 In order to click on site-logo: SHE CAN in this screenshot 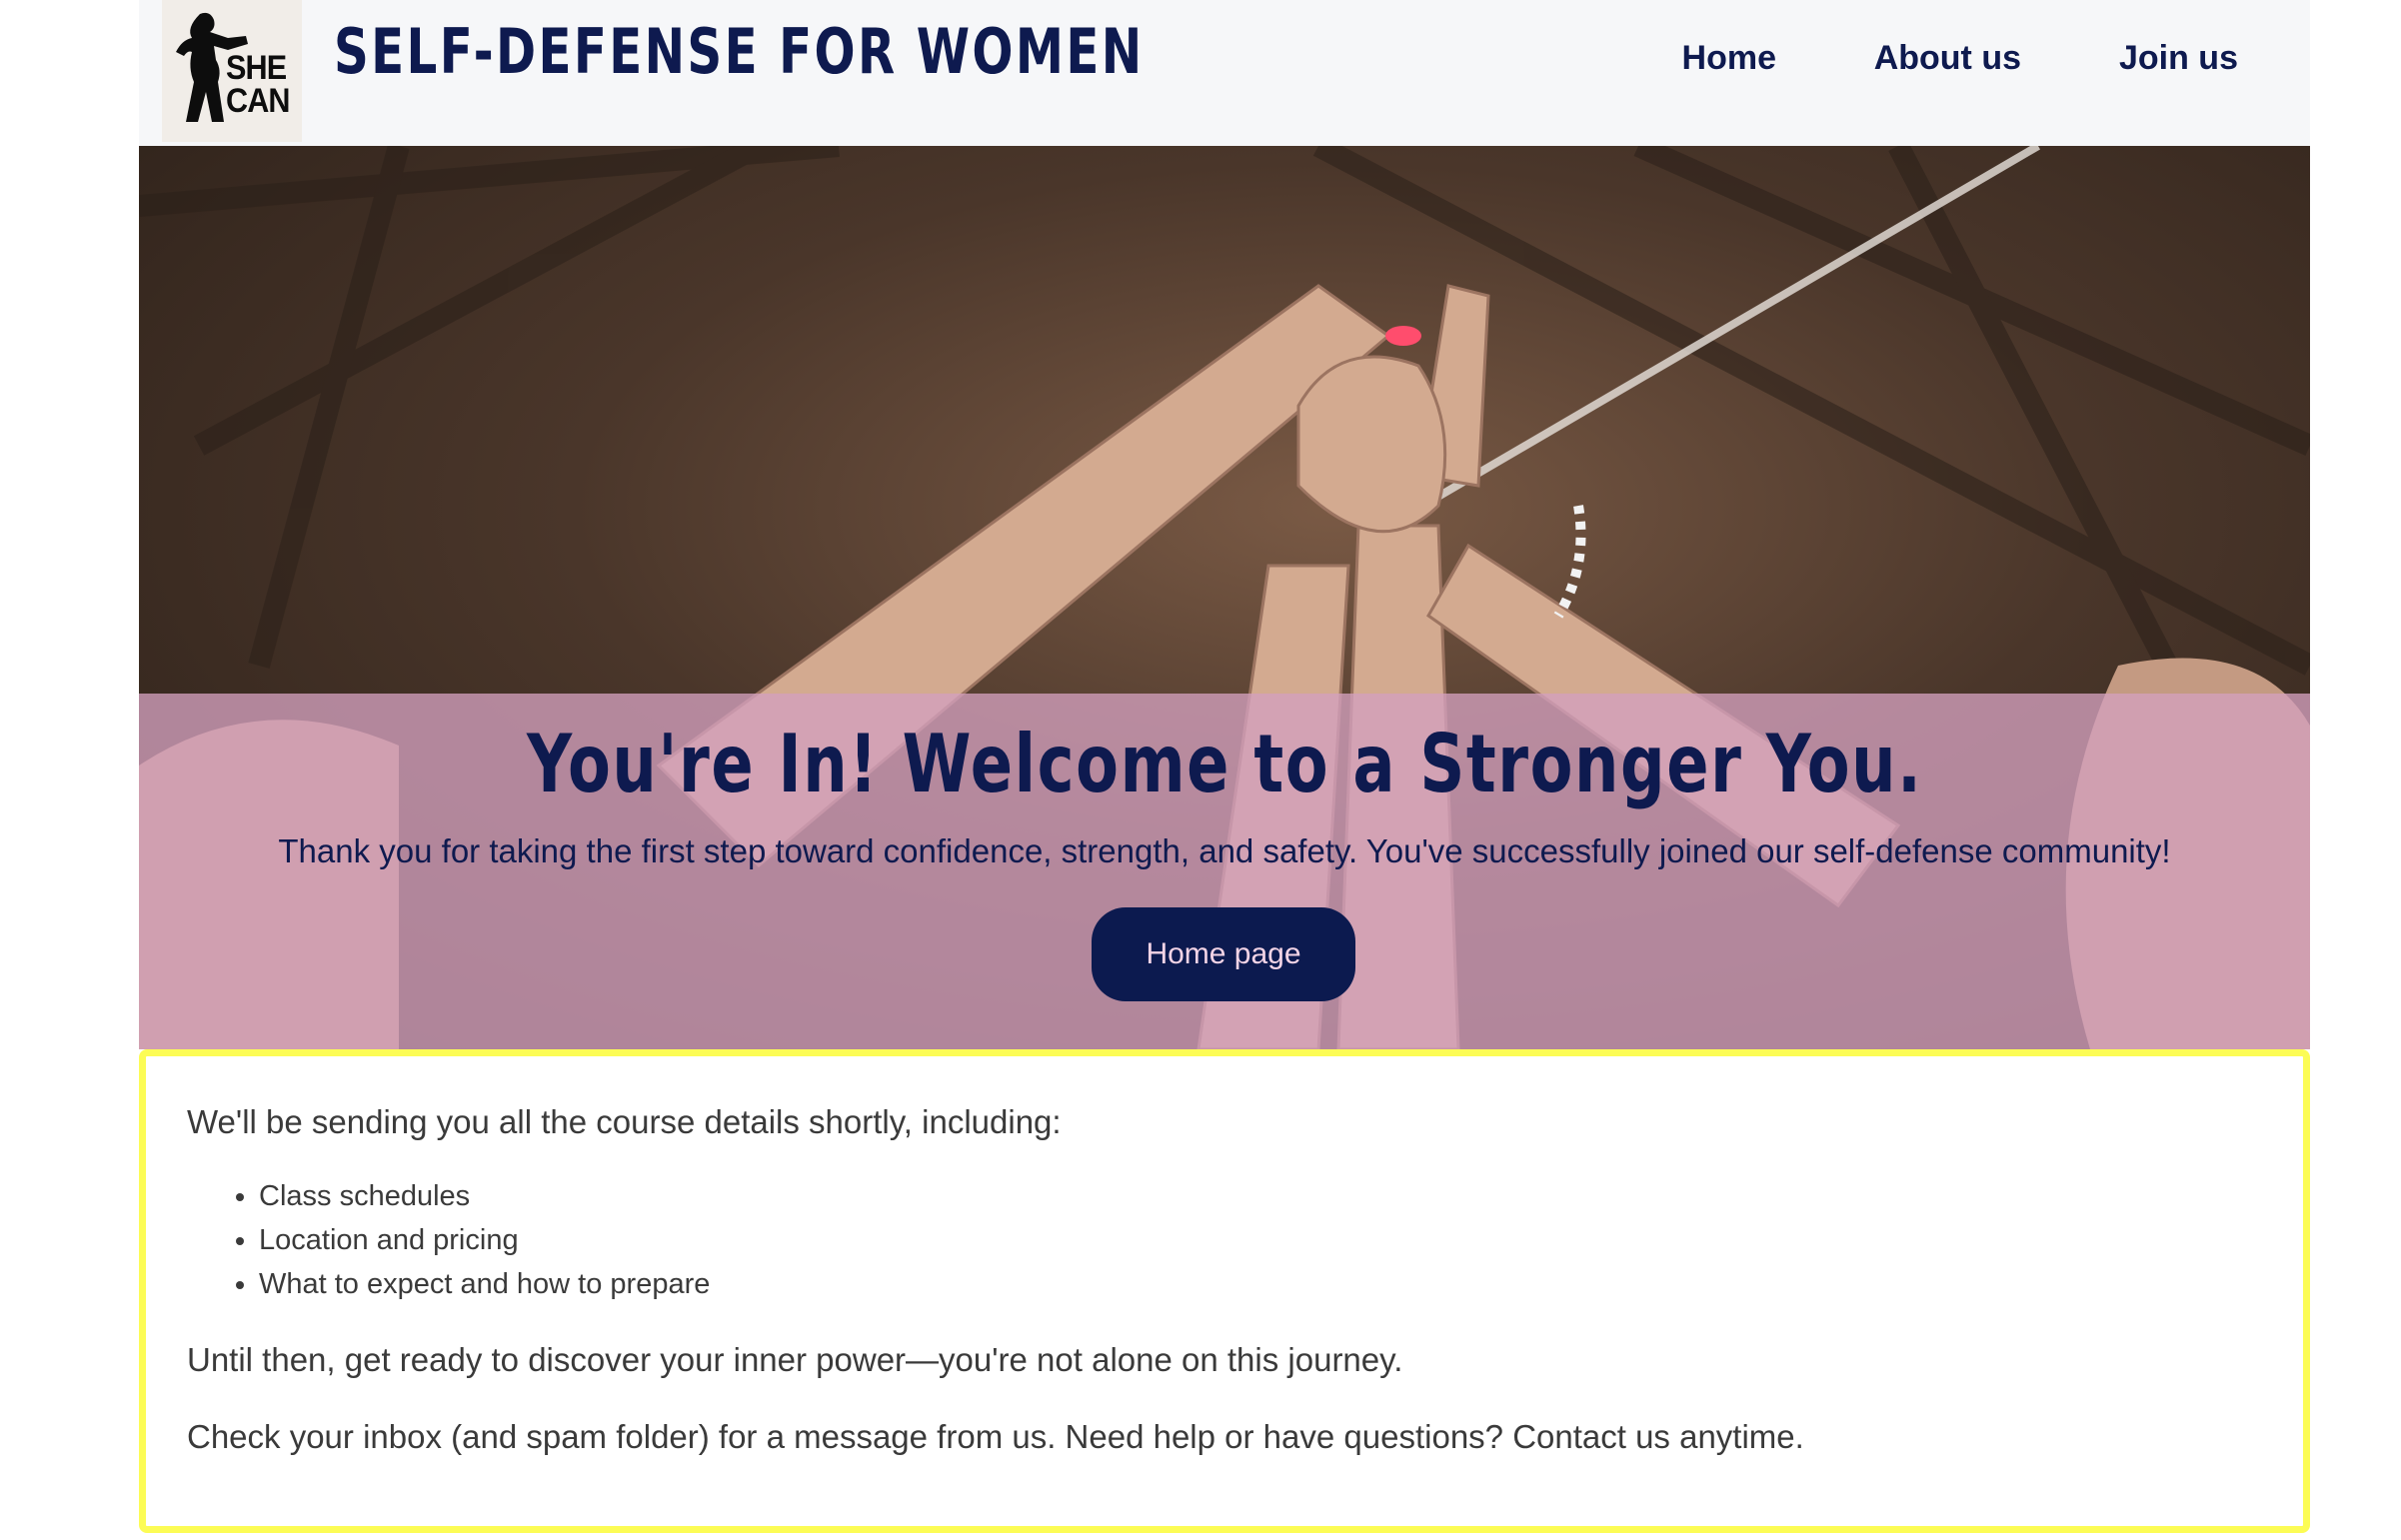, I will do `click(232, 71)`.